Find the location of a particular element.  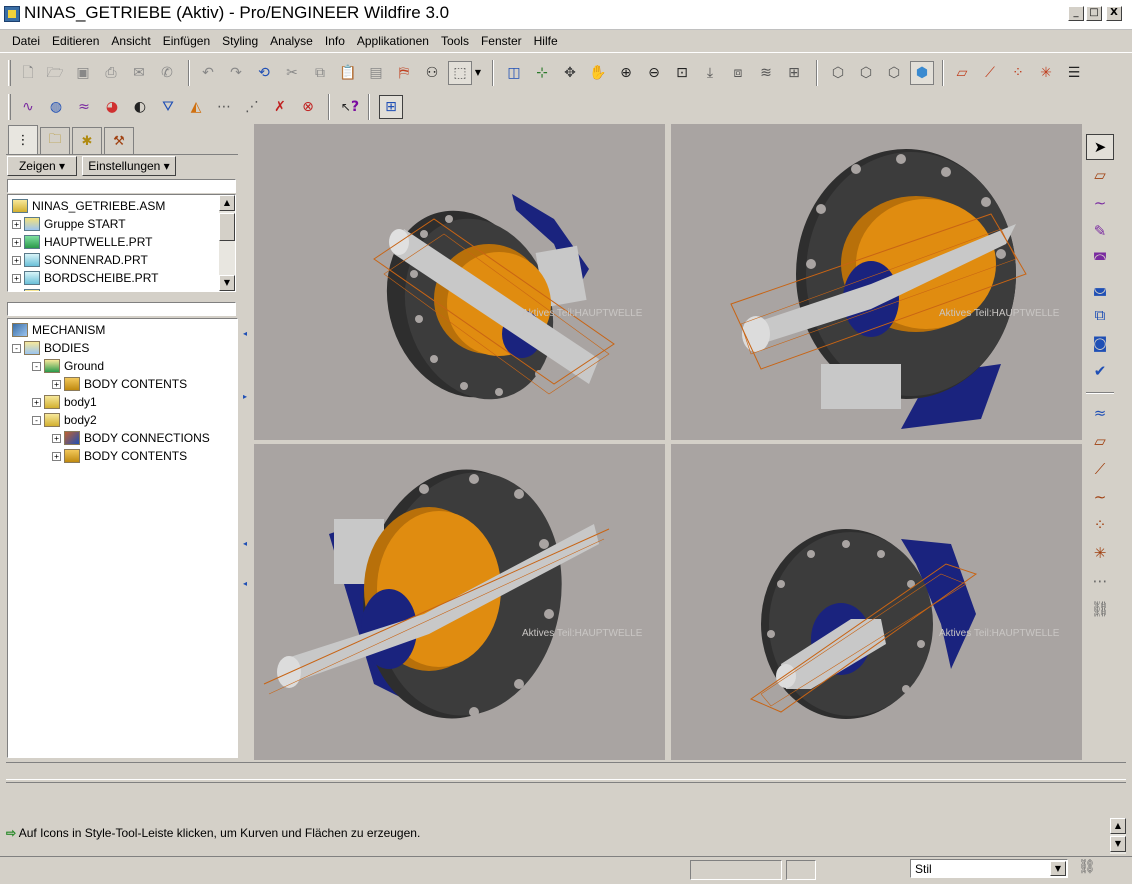

menu-applikationen: Applikationen is located at coordinates (393, 41).